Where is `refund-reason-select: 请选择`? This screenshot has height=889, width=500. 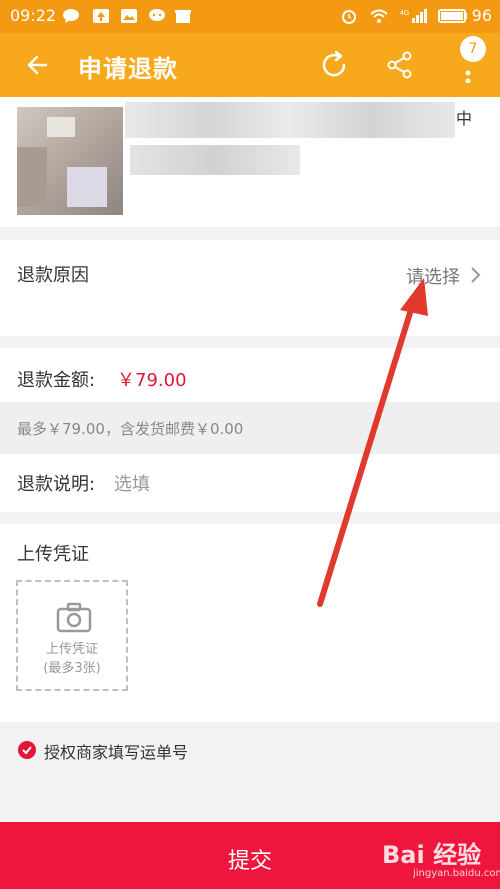 refund-reason-select: 请选择 is located at coordinates (433, 276).